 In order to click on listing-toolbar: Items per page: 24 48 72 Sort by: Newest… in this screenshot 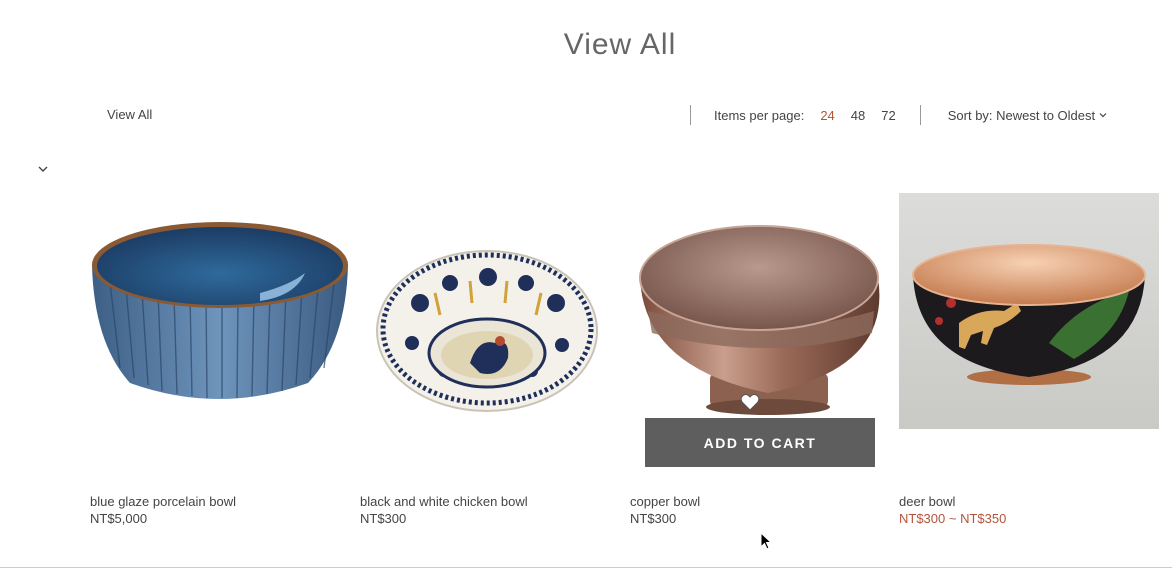, I will do `click(898, 115)`.